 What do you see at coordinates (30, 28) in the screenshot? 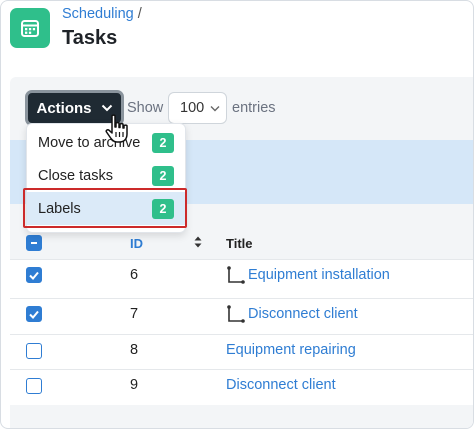
I see `calendar-icon` at bounding box center [30, 28].